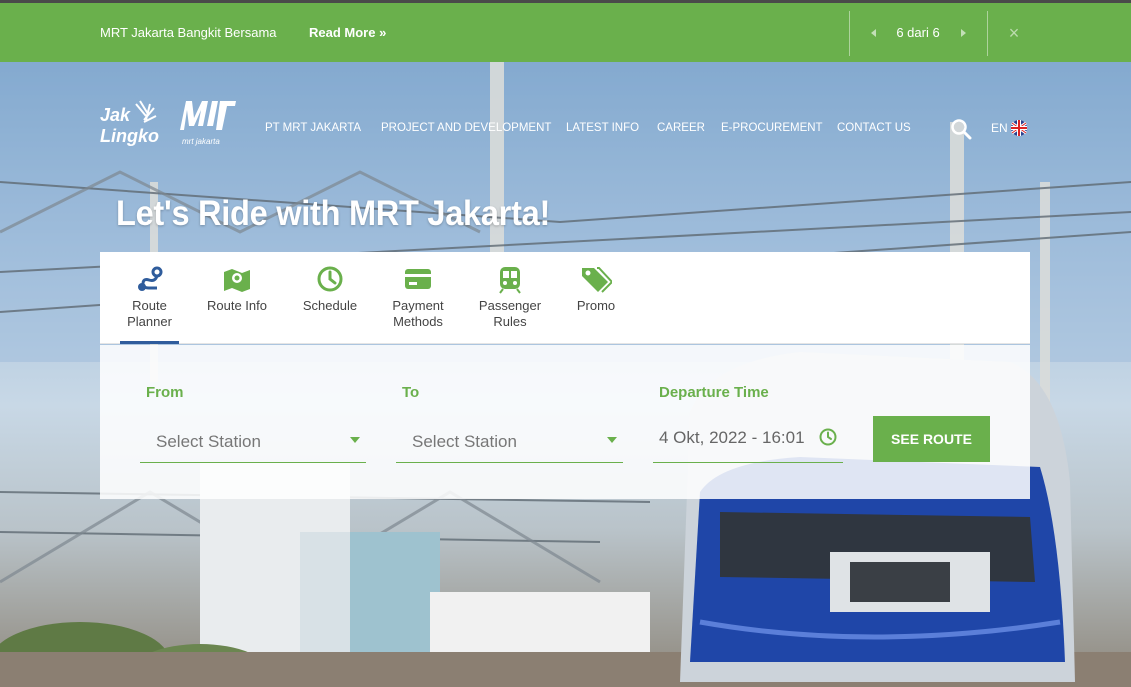 The image size is (1131, 687). Describe the element at coordinates (165, 392) in the screenshot. I see `from-label: From` at that location.